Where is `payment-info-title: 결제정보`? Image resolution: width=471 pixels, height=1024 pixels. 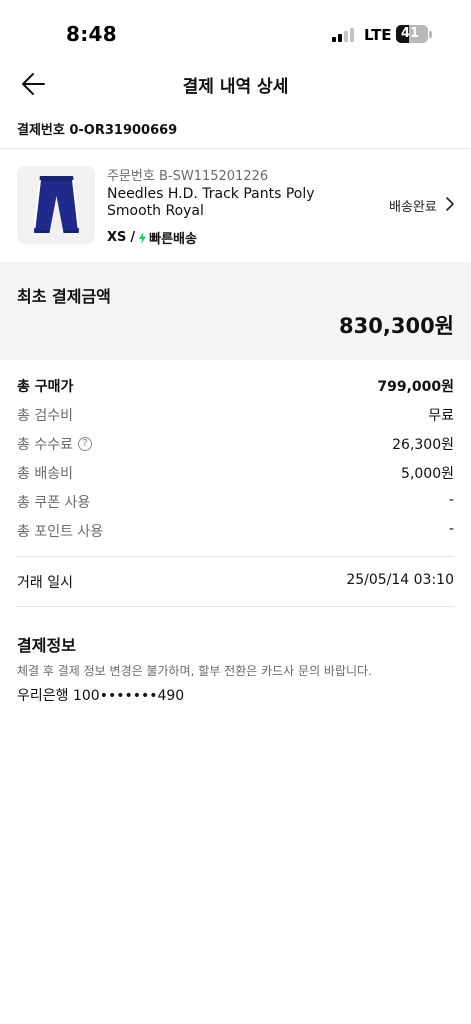 payment-info-title: 결제정보 is located at coordinates (46, 645).